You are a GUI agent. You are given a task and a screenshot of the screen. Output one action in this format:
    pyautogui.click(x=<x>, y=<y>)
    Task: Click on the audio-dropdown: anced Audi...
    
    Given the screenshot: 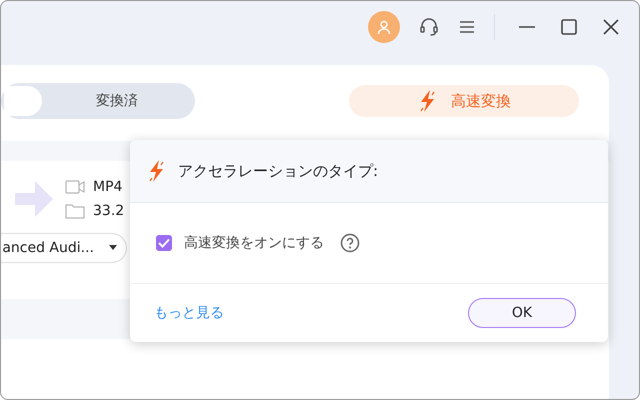 What is the action you would take?
    pyautogui.click(x=64, y=248)
    